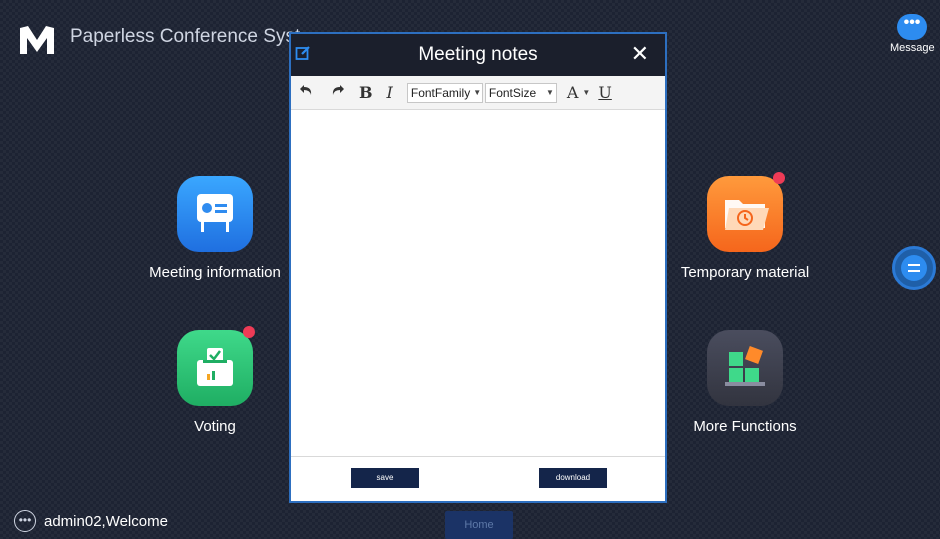 The width and height of the screenshot is (940, 539). What do you see at coordinates (390, 92) in the screenshot?
I see `italic-button: I` at bounding box center [390, 92].